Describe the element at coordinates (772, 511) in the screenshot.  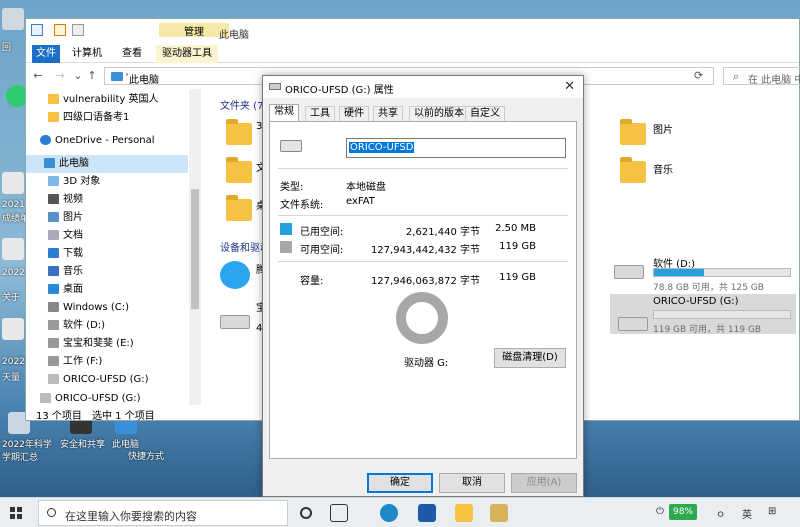
I see `notification-icon: ⊞` at that location.